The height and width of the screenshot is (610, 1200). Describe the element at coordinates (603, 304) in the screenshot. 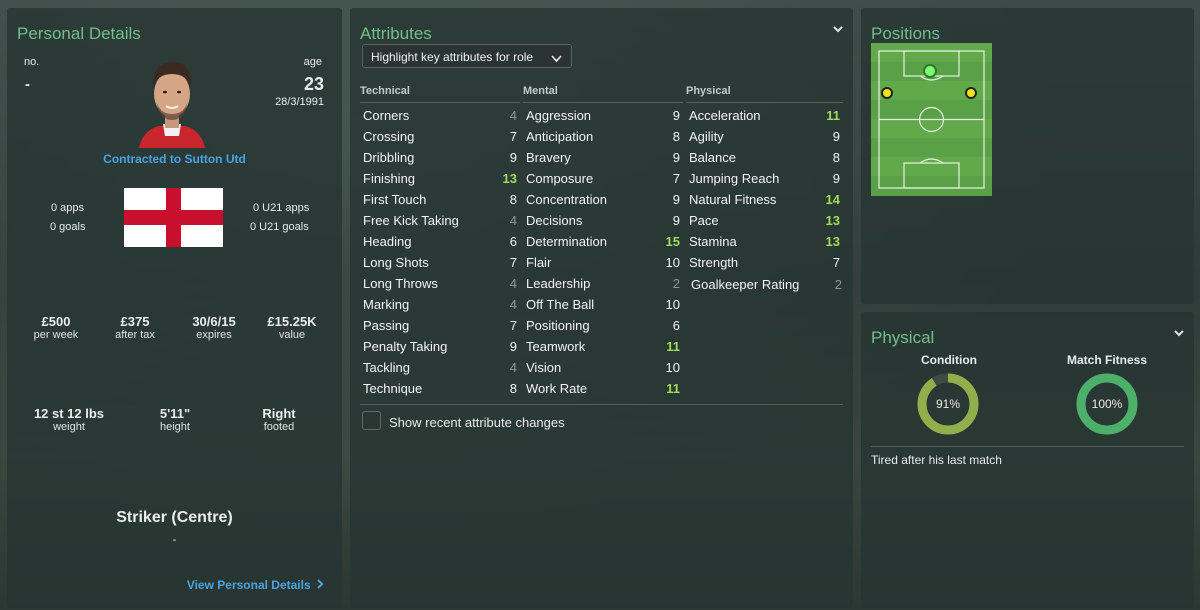

I see `attribute-row: Off The Ball 10` at that location.